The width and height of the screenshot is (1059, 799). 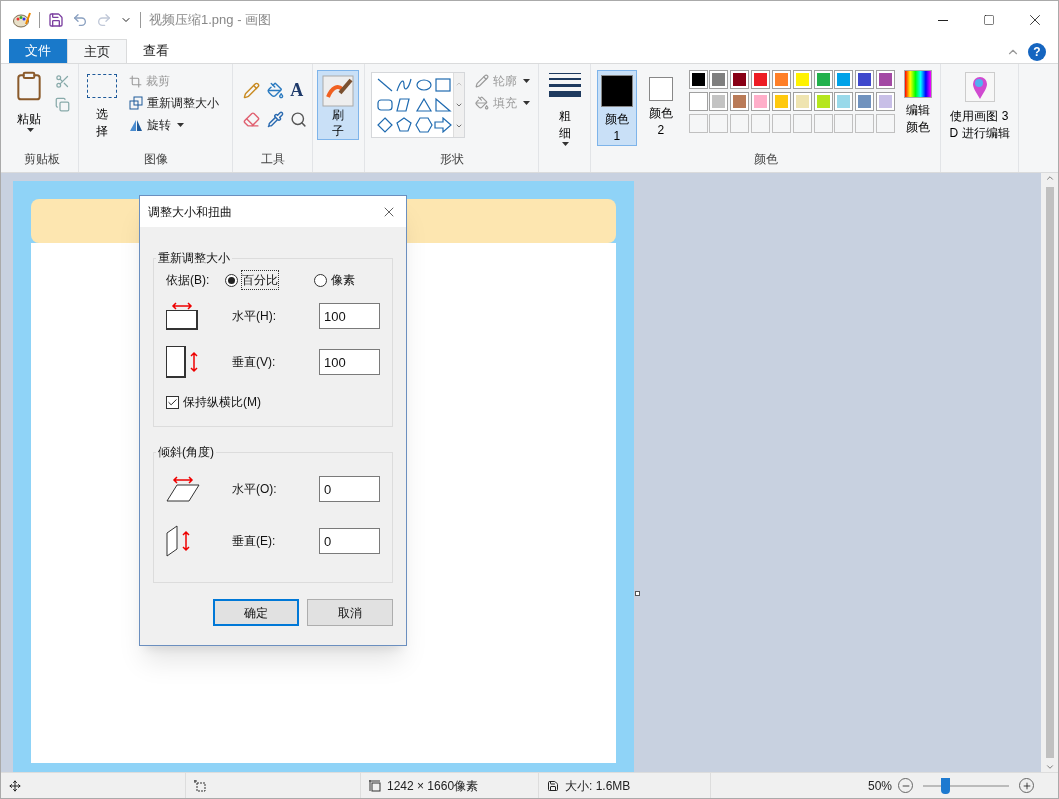 I want to click on wide-rectangle-icon, so click(x=182, y=320).